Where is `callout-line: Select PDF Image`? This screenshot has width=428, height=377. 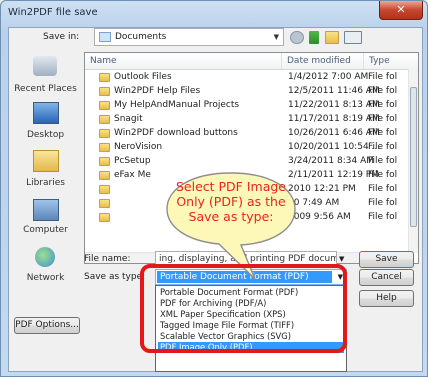 callout-line: Select PDF Image is located at coordinates (230, 186).